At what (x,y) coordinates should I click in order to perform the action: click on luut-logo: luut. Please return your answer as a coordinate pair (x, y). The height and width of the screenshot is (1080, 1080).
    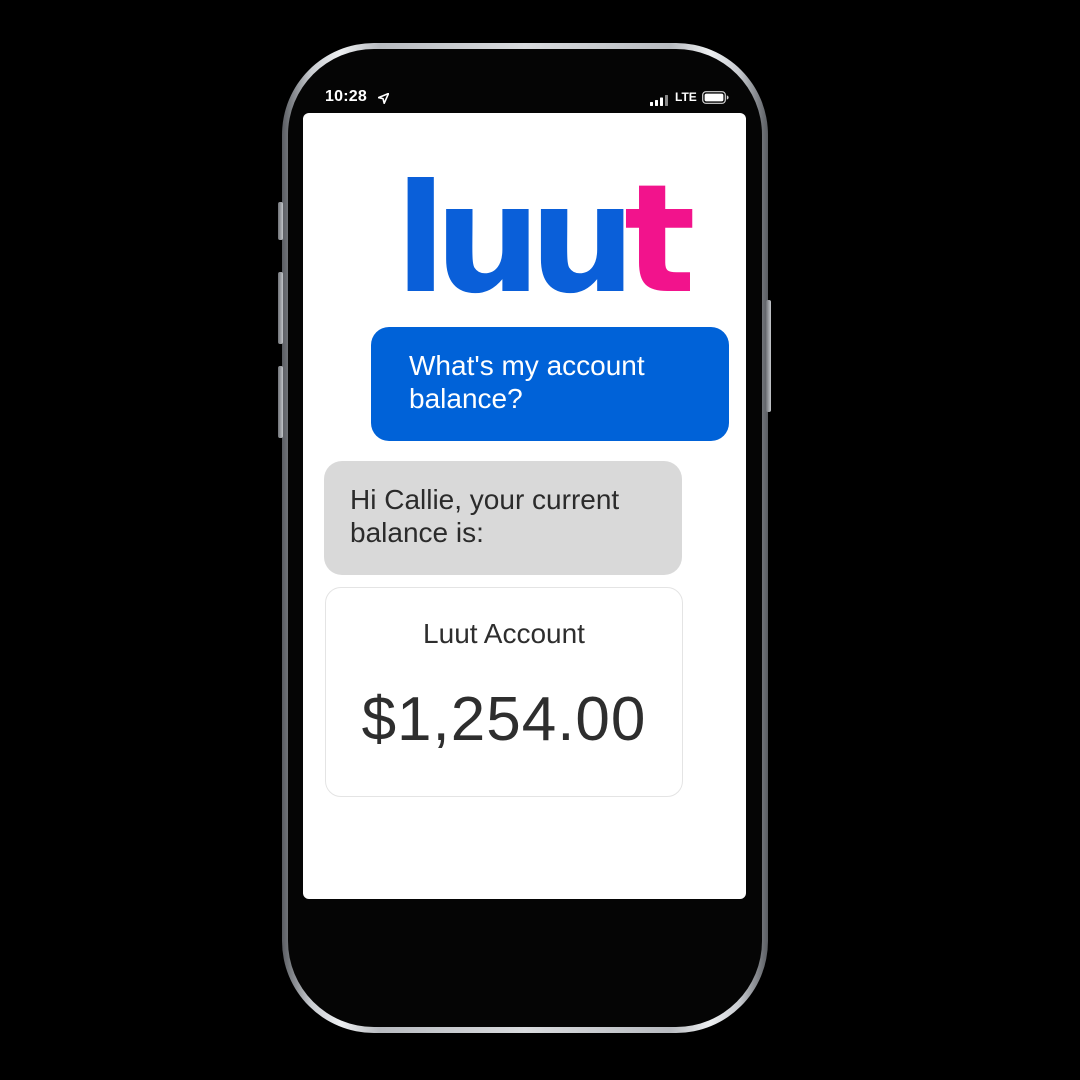
    Looking at the image, I should click on (545, 240).